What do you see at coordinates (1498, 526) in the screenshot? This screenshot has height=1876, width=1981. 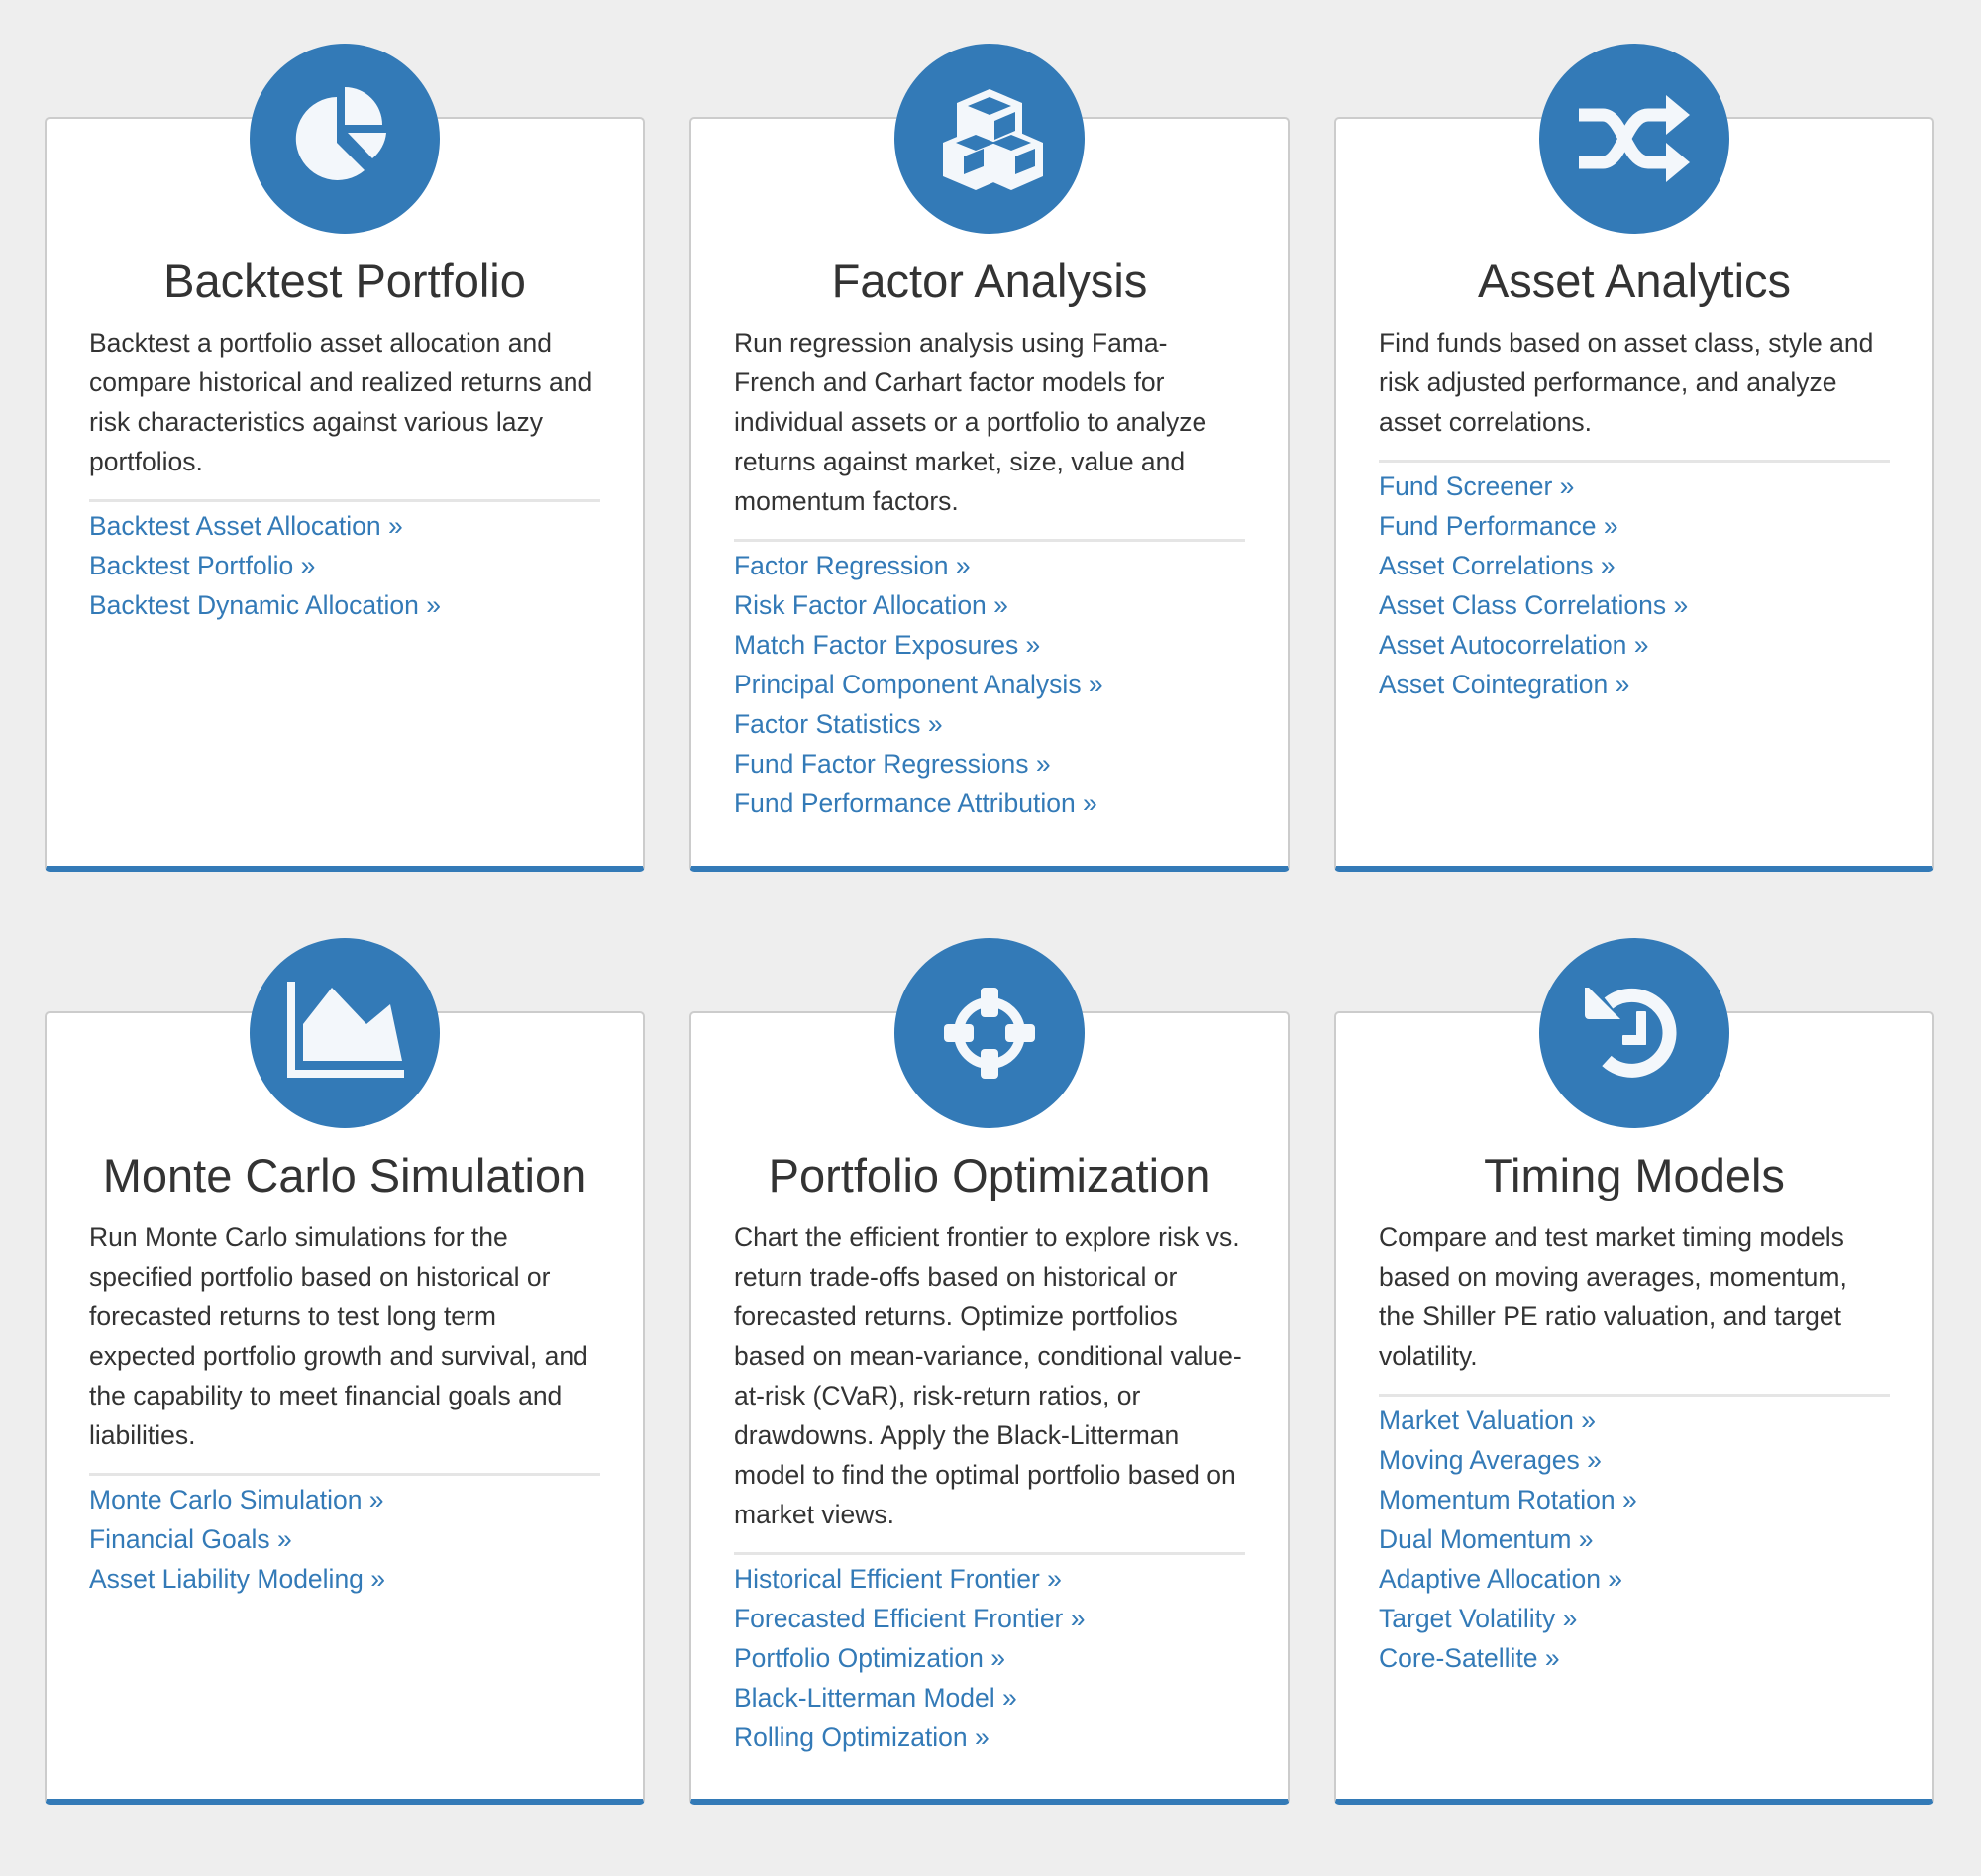 I see `link-fund-performance: Fund Performance »` at bounding box center [1498, 526].